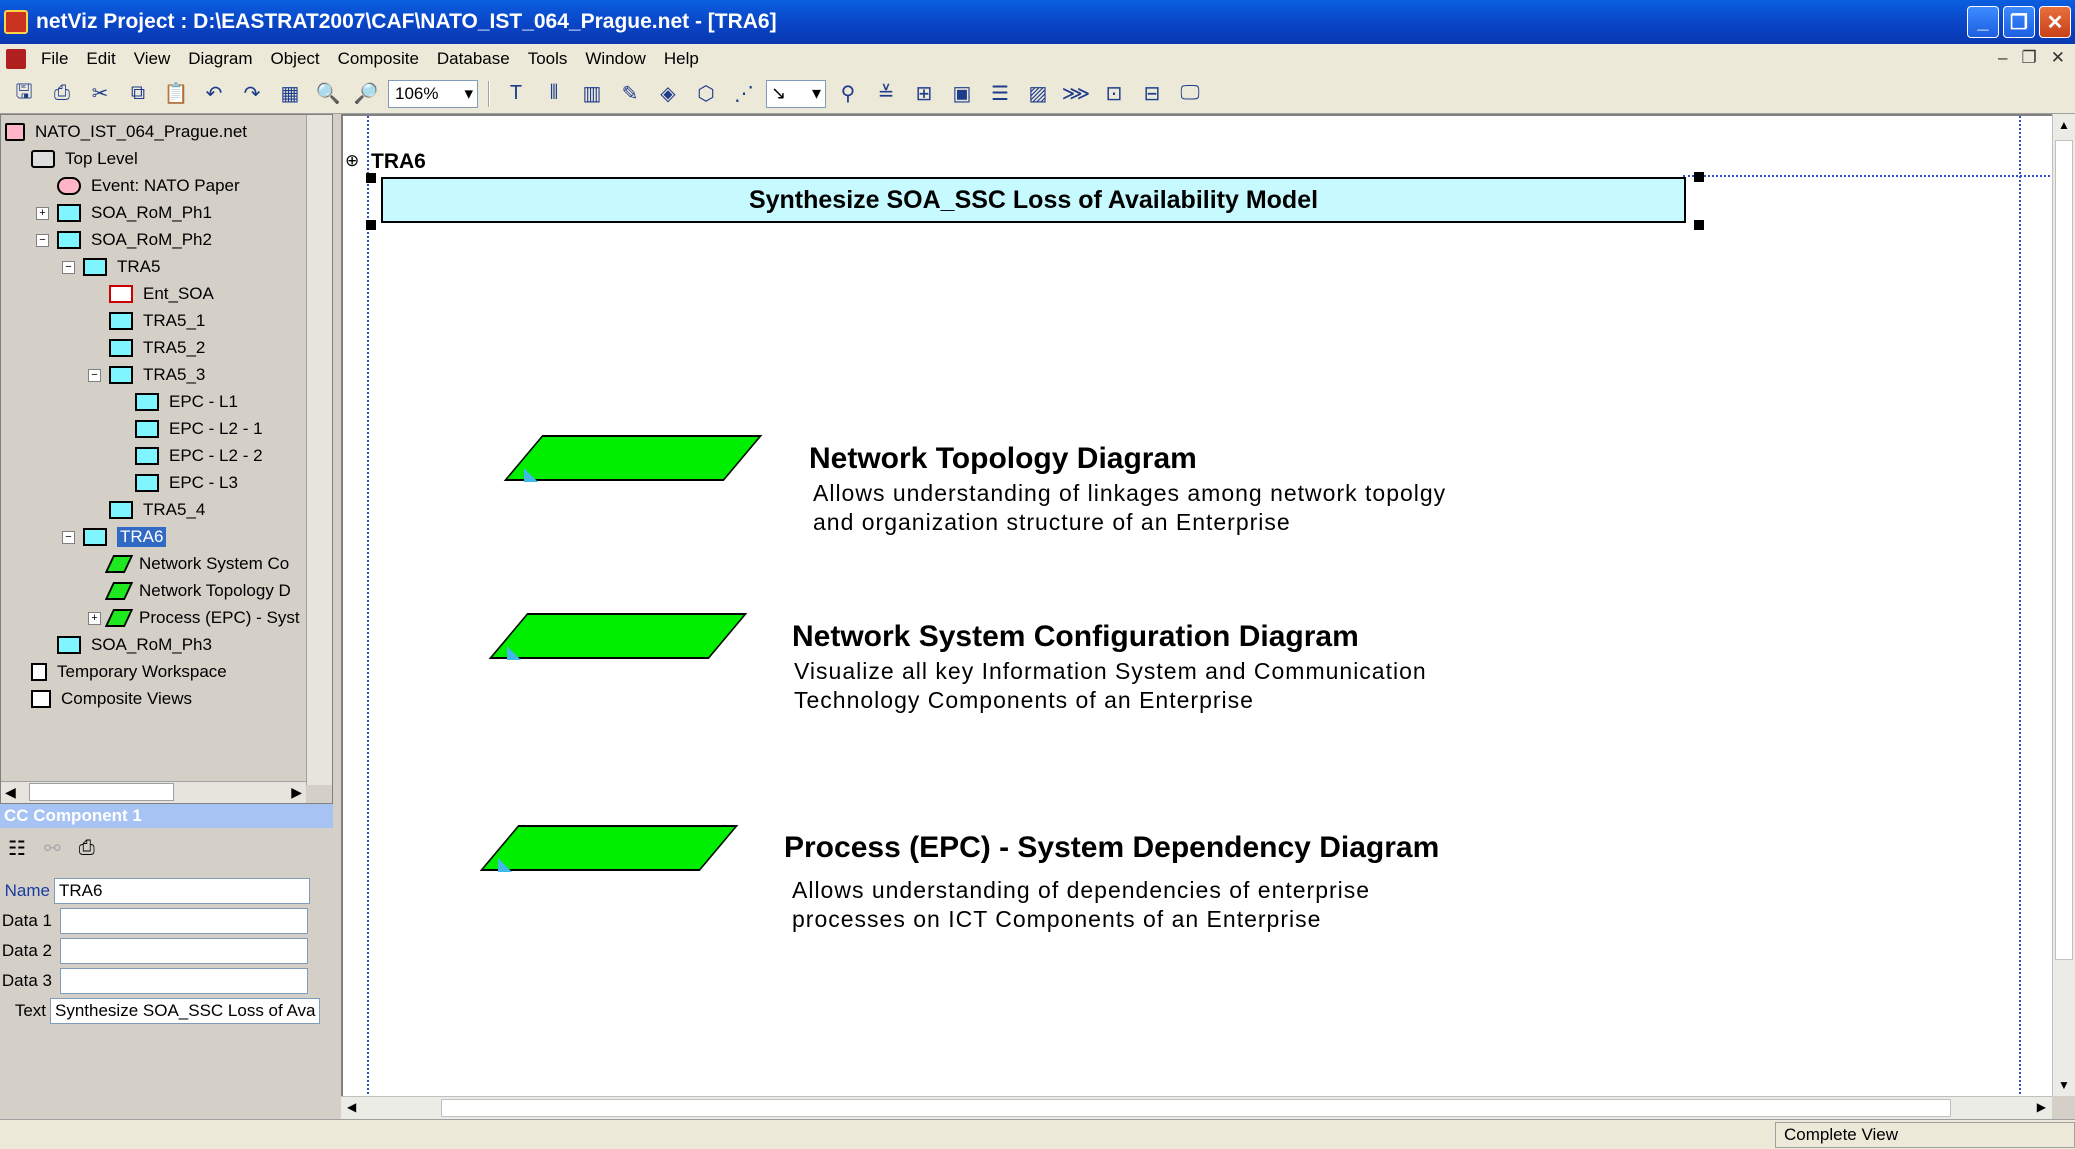 The width and height of the screenshot is (2075, 1149). Describe the element at coordinates (924, 94) in the screenshot. I see `hierarchy-icon: ⊞` at that location.